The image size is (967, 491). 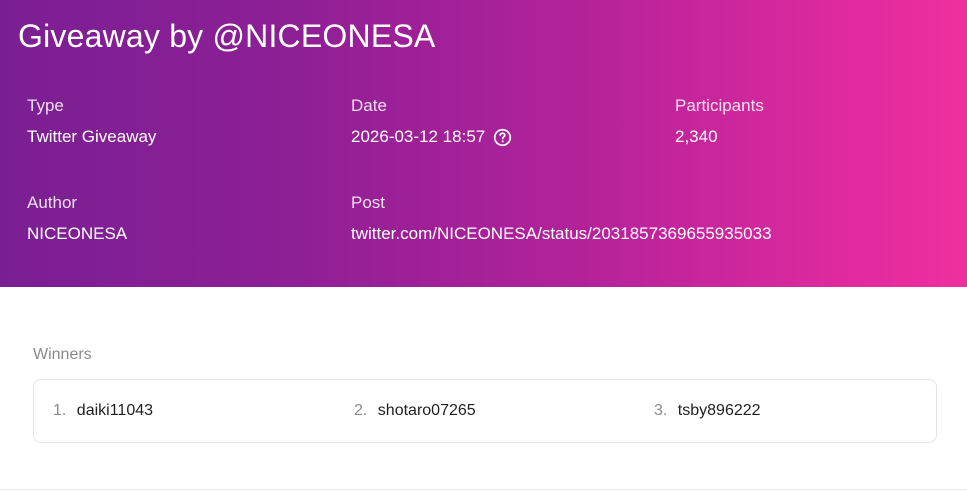 I want to click on winner-item: 2. shotaro07265, so click(x=415, y=411).